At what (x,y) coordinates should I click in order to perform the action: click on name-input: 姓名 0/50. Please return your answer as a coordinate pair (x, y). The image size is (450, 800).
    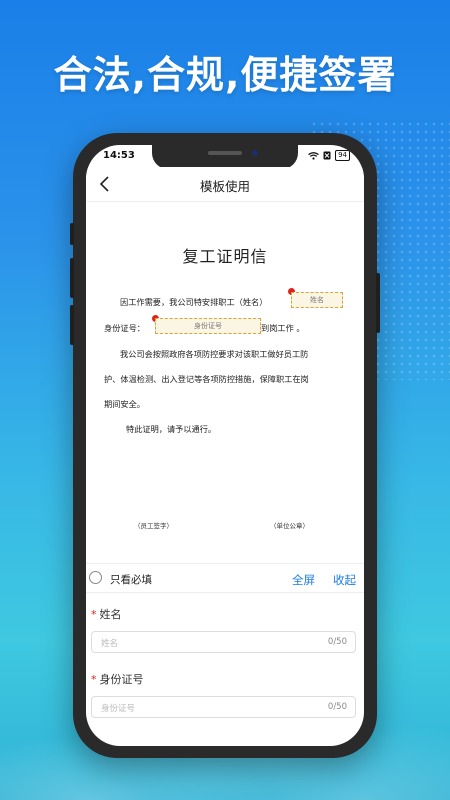
    Looking at the image, I should click on (223, 642).